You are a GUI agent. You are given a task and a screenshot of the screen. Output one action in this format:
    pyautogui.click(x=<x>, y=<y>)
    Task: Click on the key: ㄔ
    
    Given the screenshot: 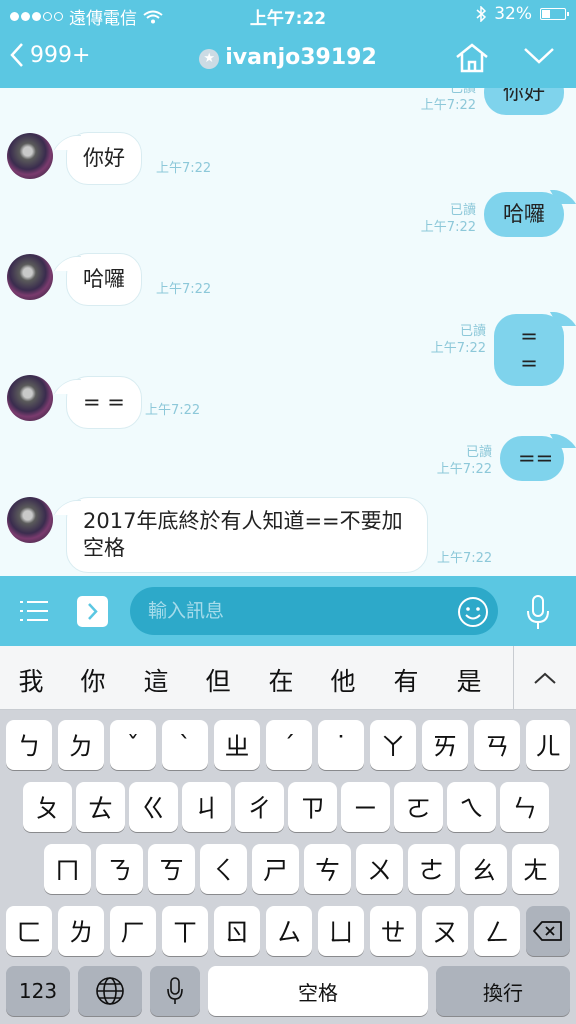 What is the action you would take?
    pyautogui.click(x=259, y=807)
    